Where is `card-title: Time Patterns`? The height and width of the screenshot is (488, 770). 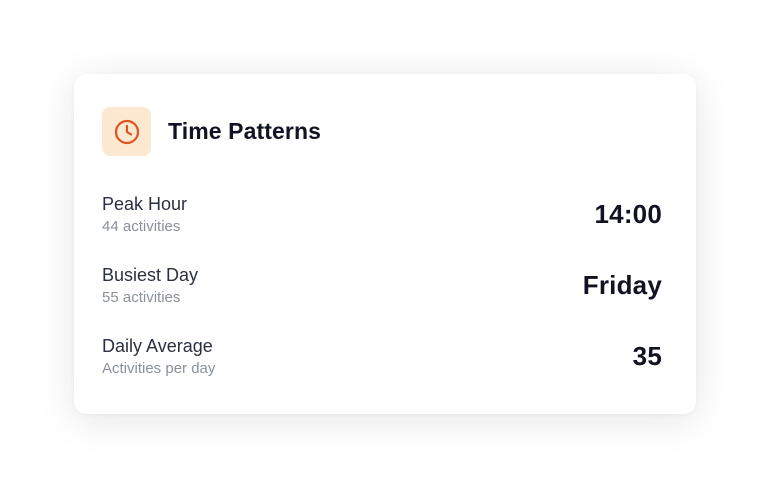 card-title: Time Patterns is located at coordinates (244, 131).